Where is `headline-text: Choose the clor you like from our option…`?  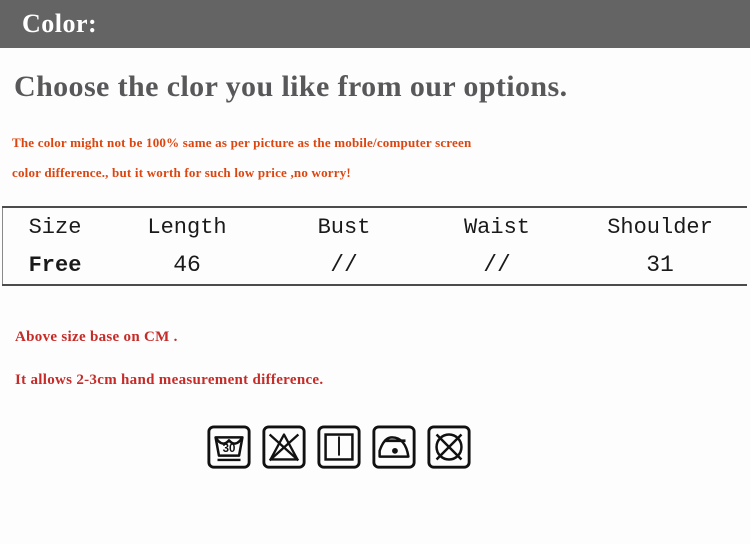 headline-text: Choose the clor you like from our option… is located at coordinates (291, 86).